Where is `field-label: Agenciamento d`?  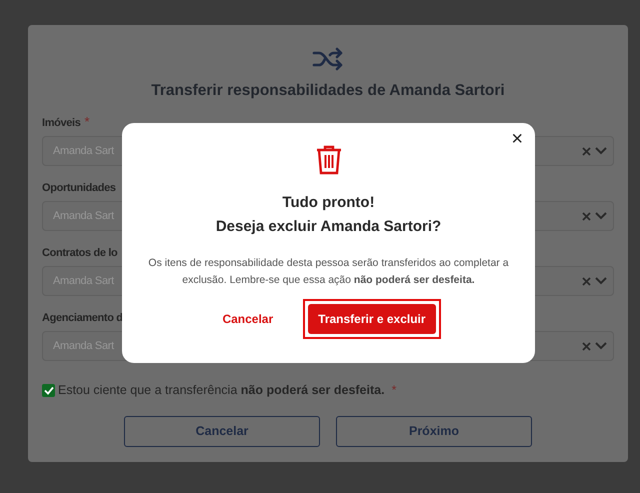 field-label: Agenciamento d is located at coordinates (82, 318).